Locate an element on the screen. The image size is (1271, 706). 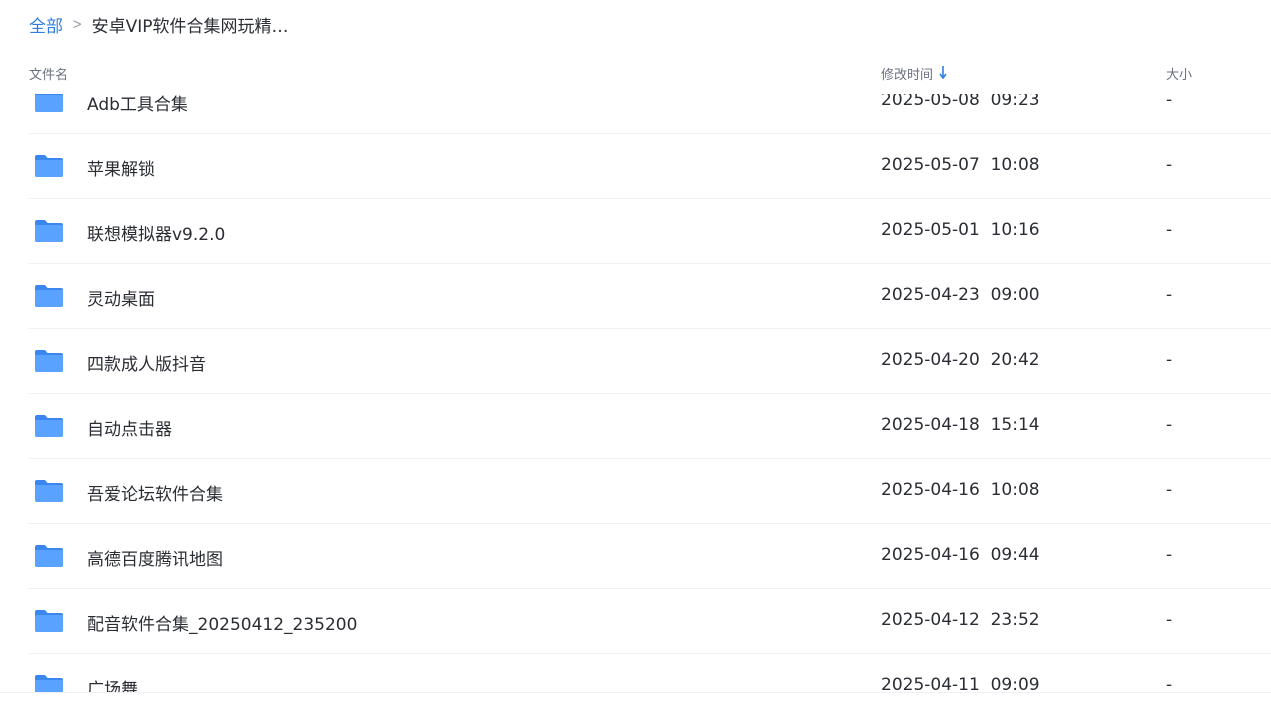
file-row: Adb工具合集 2025-05-08 09:23 - is located at coordinates (650, 114).